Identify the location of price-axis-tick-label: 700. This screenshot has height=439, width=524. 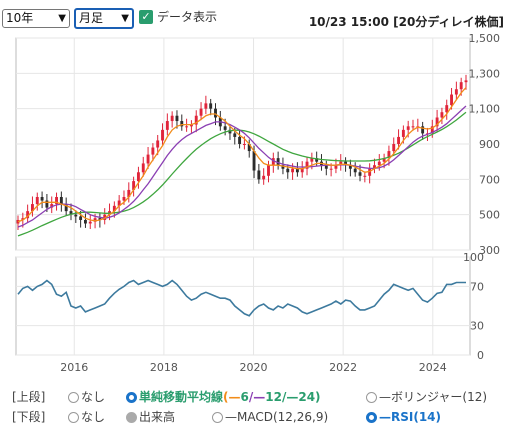
(489, 179).